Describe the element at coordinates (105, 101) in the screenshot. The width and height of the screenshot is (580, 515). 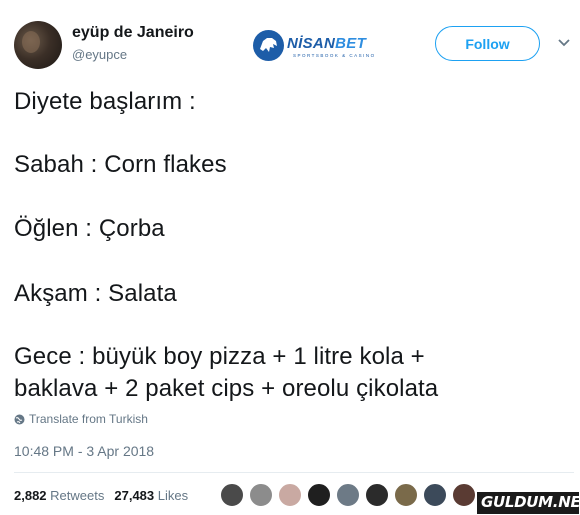
I see `tweet-text-line: Diyete başlarım :` at that location.